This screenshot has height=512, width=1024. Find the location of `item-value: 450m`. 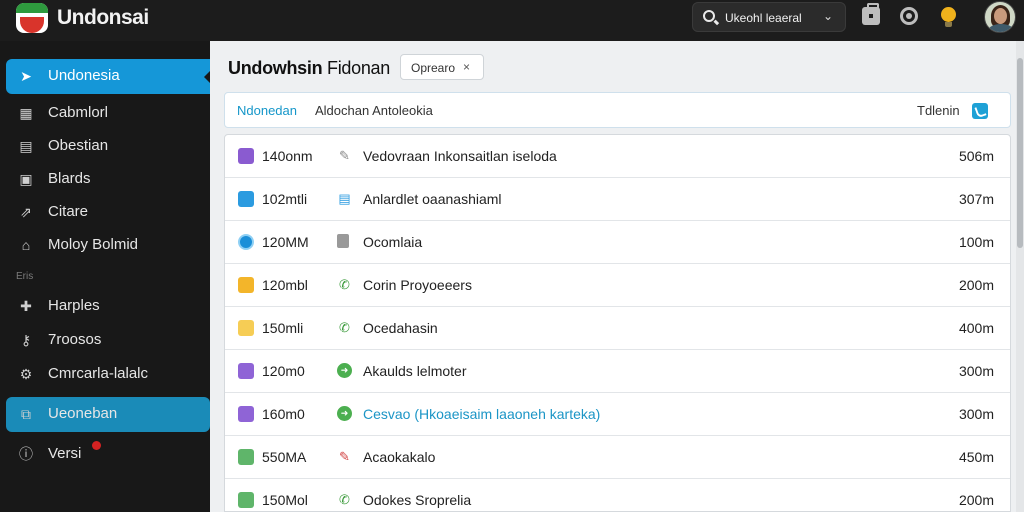

item-value: 450m is located at coordinates (976, 457).